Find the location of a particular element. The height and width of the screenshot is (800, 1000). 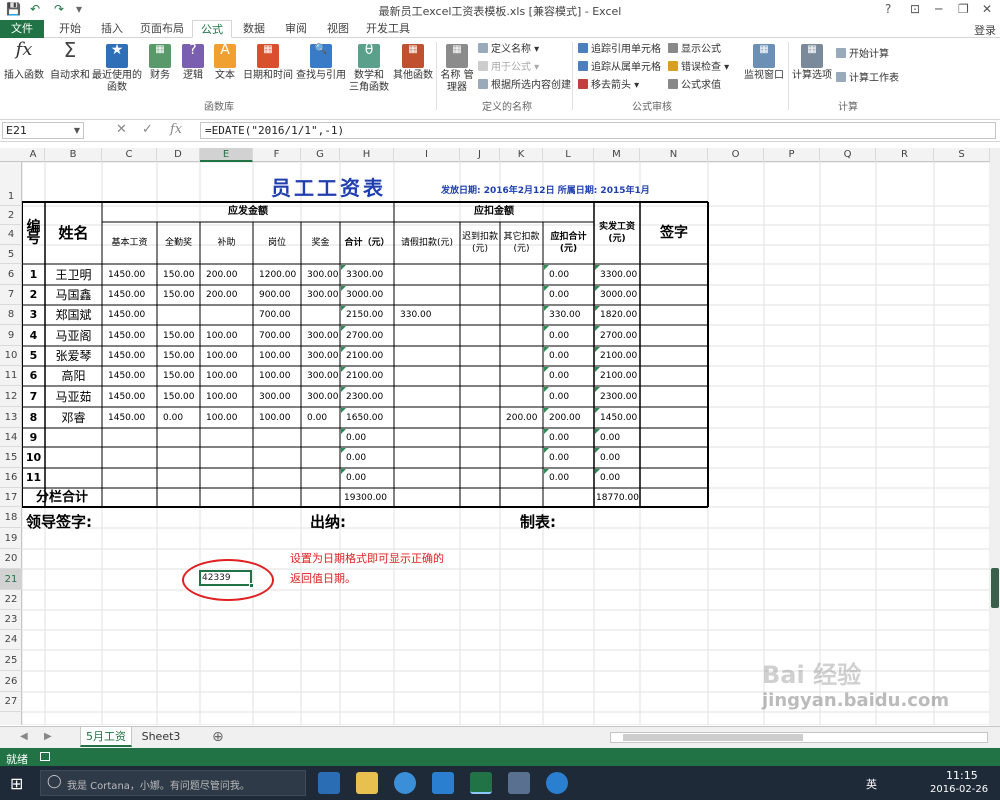

sheet-tab-sheet3: Sheet3 is located at coordinates (161, 737).